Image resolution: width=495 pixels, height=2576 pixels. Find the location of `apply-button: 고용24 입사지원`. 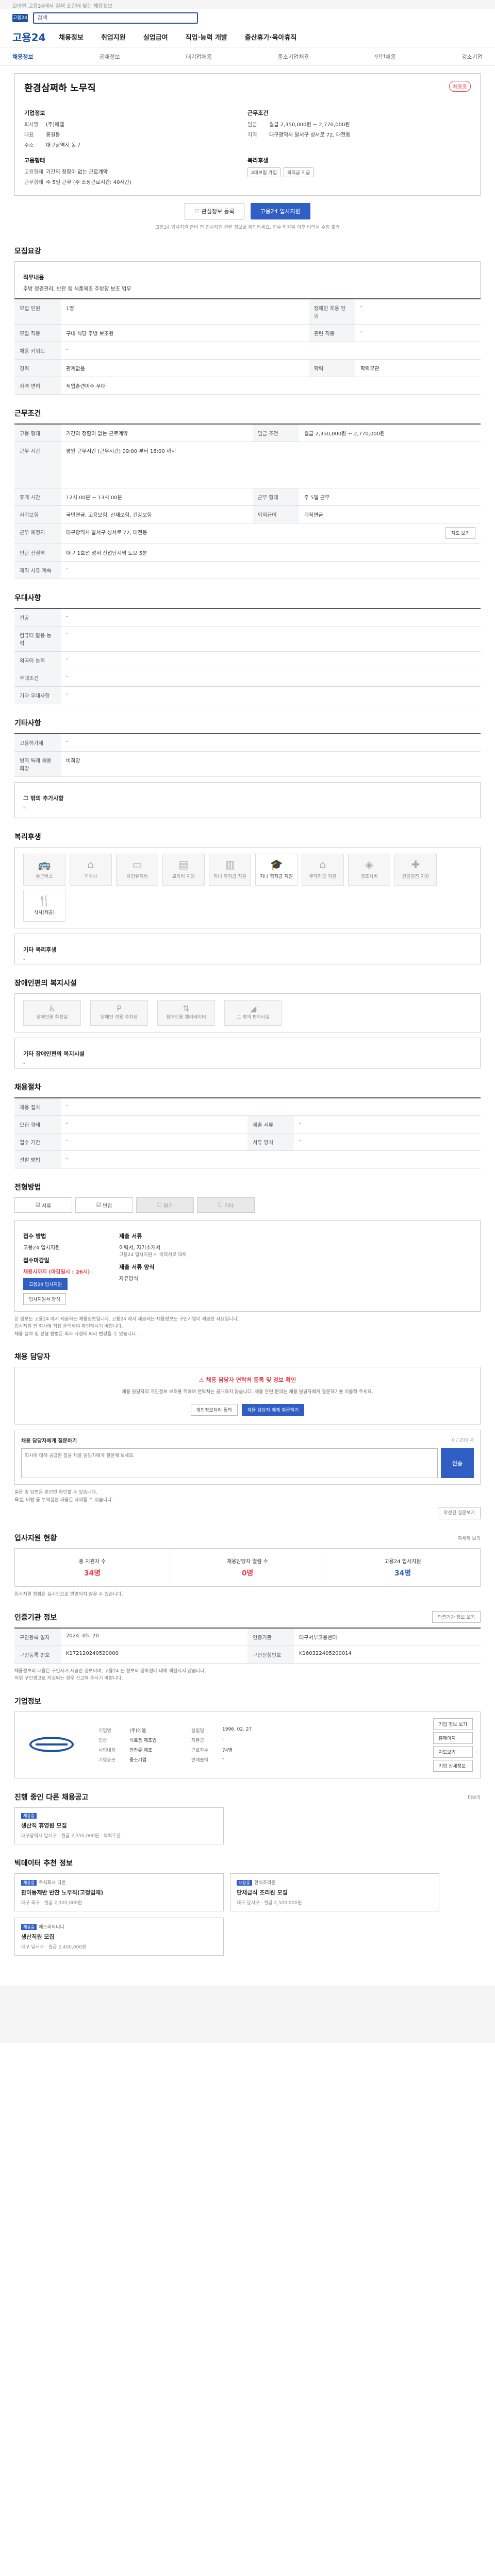

apply-button: 고용24 입사지원 is located at coordinates (280, 211).